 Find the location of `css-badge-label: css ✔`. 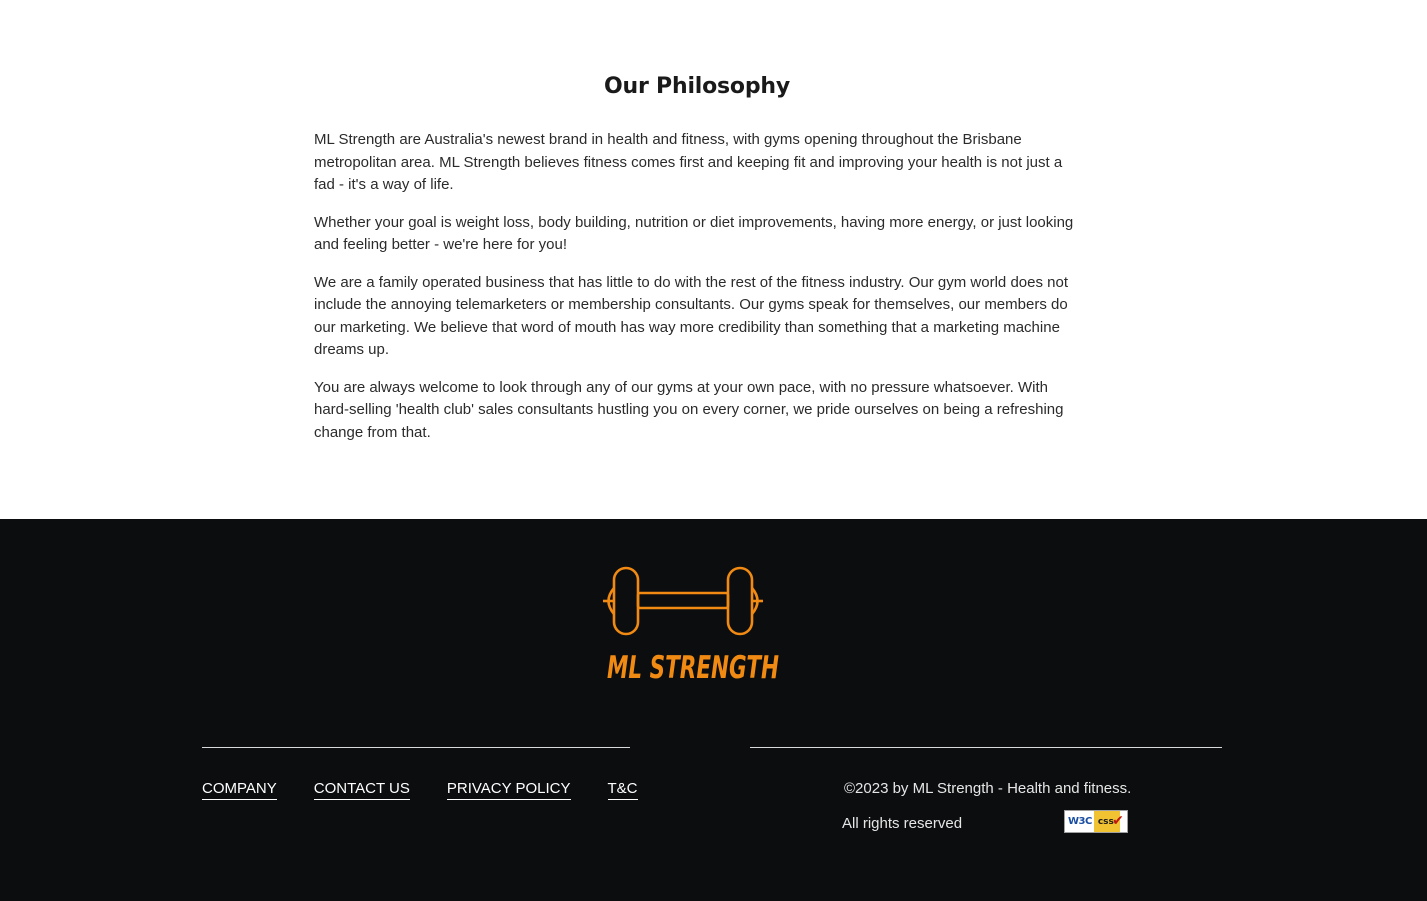

css-badge-label: css ✔ is located at coordinates (1108, 821).